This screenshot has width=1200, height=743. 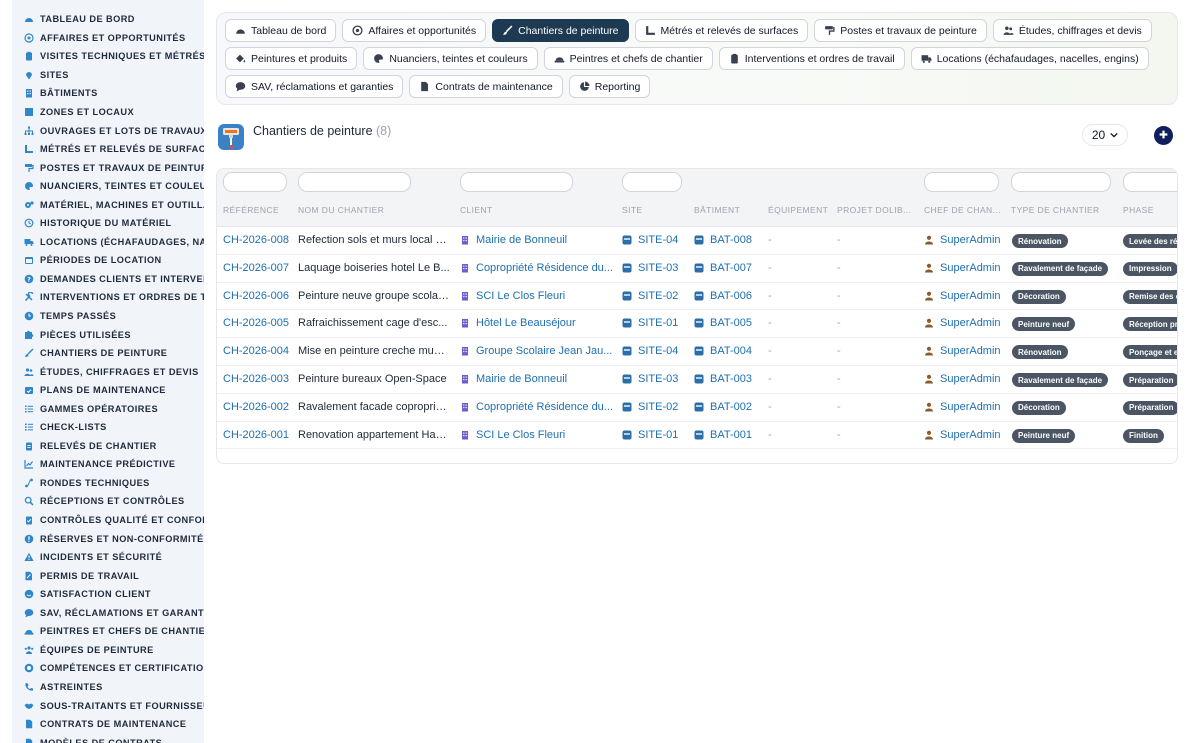 What do you see at coordinates (108, 557) in the screenshot?
I see `sidebar-item-incidents-et-securite: Incidents et sécurité` at bounding box center [108, 557].